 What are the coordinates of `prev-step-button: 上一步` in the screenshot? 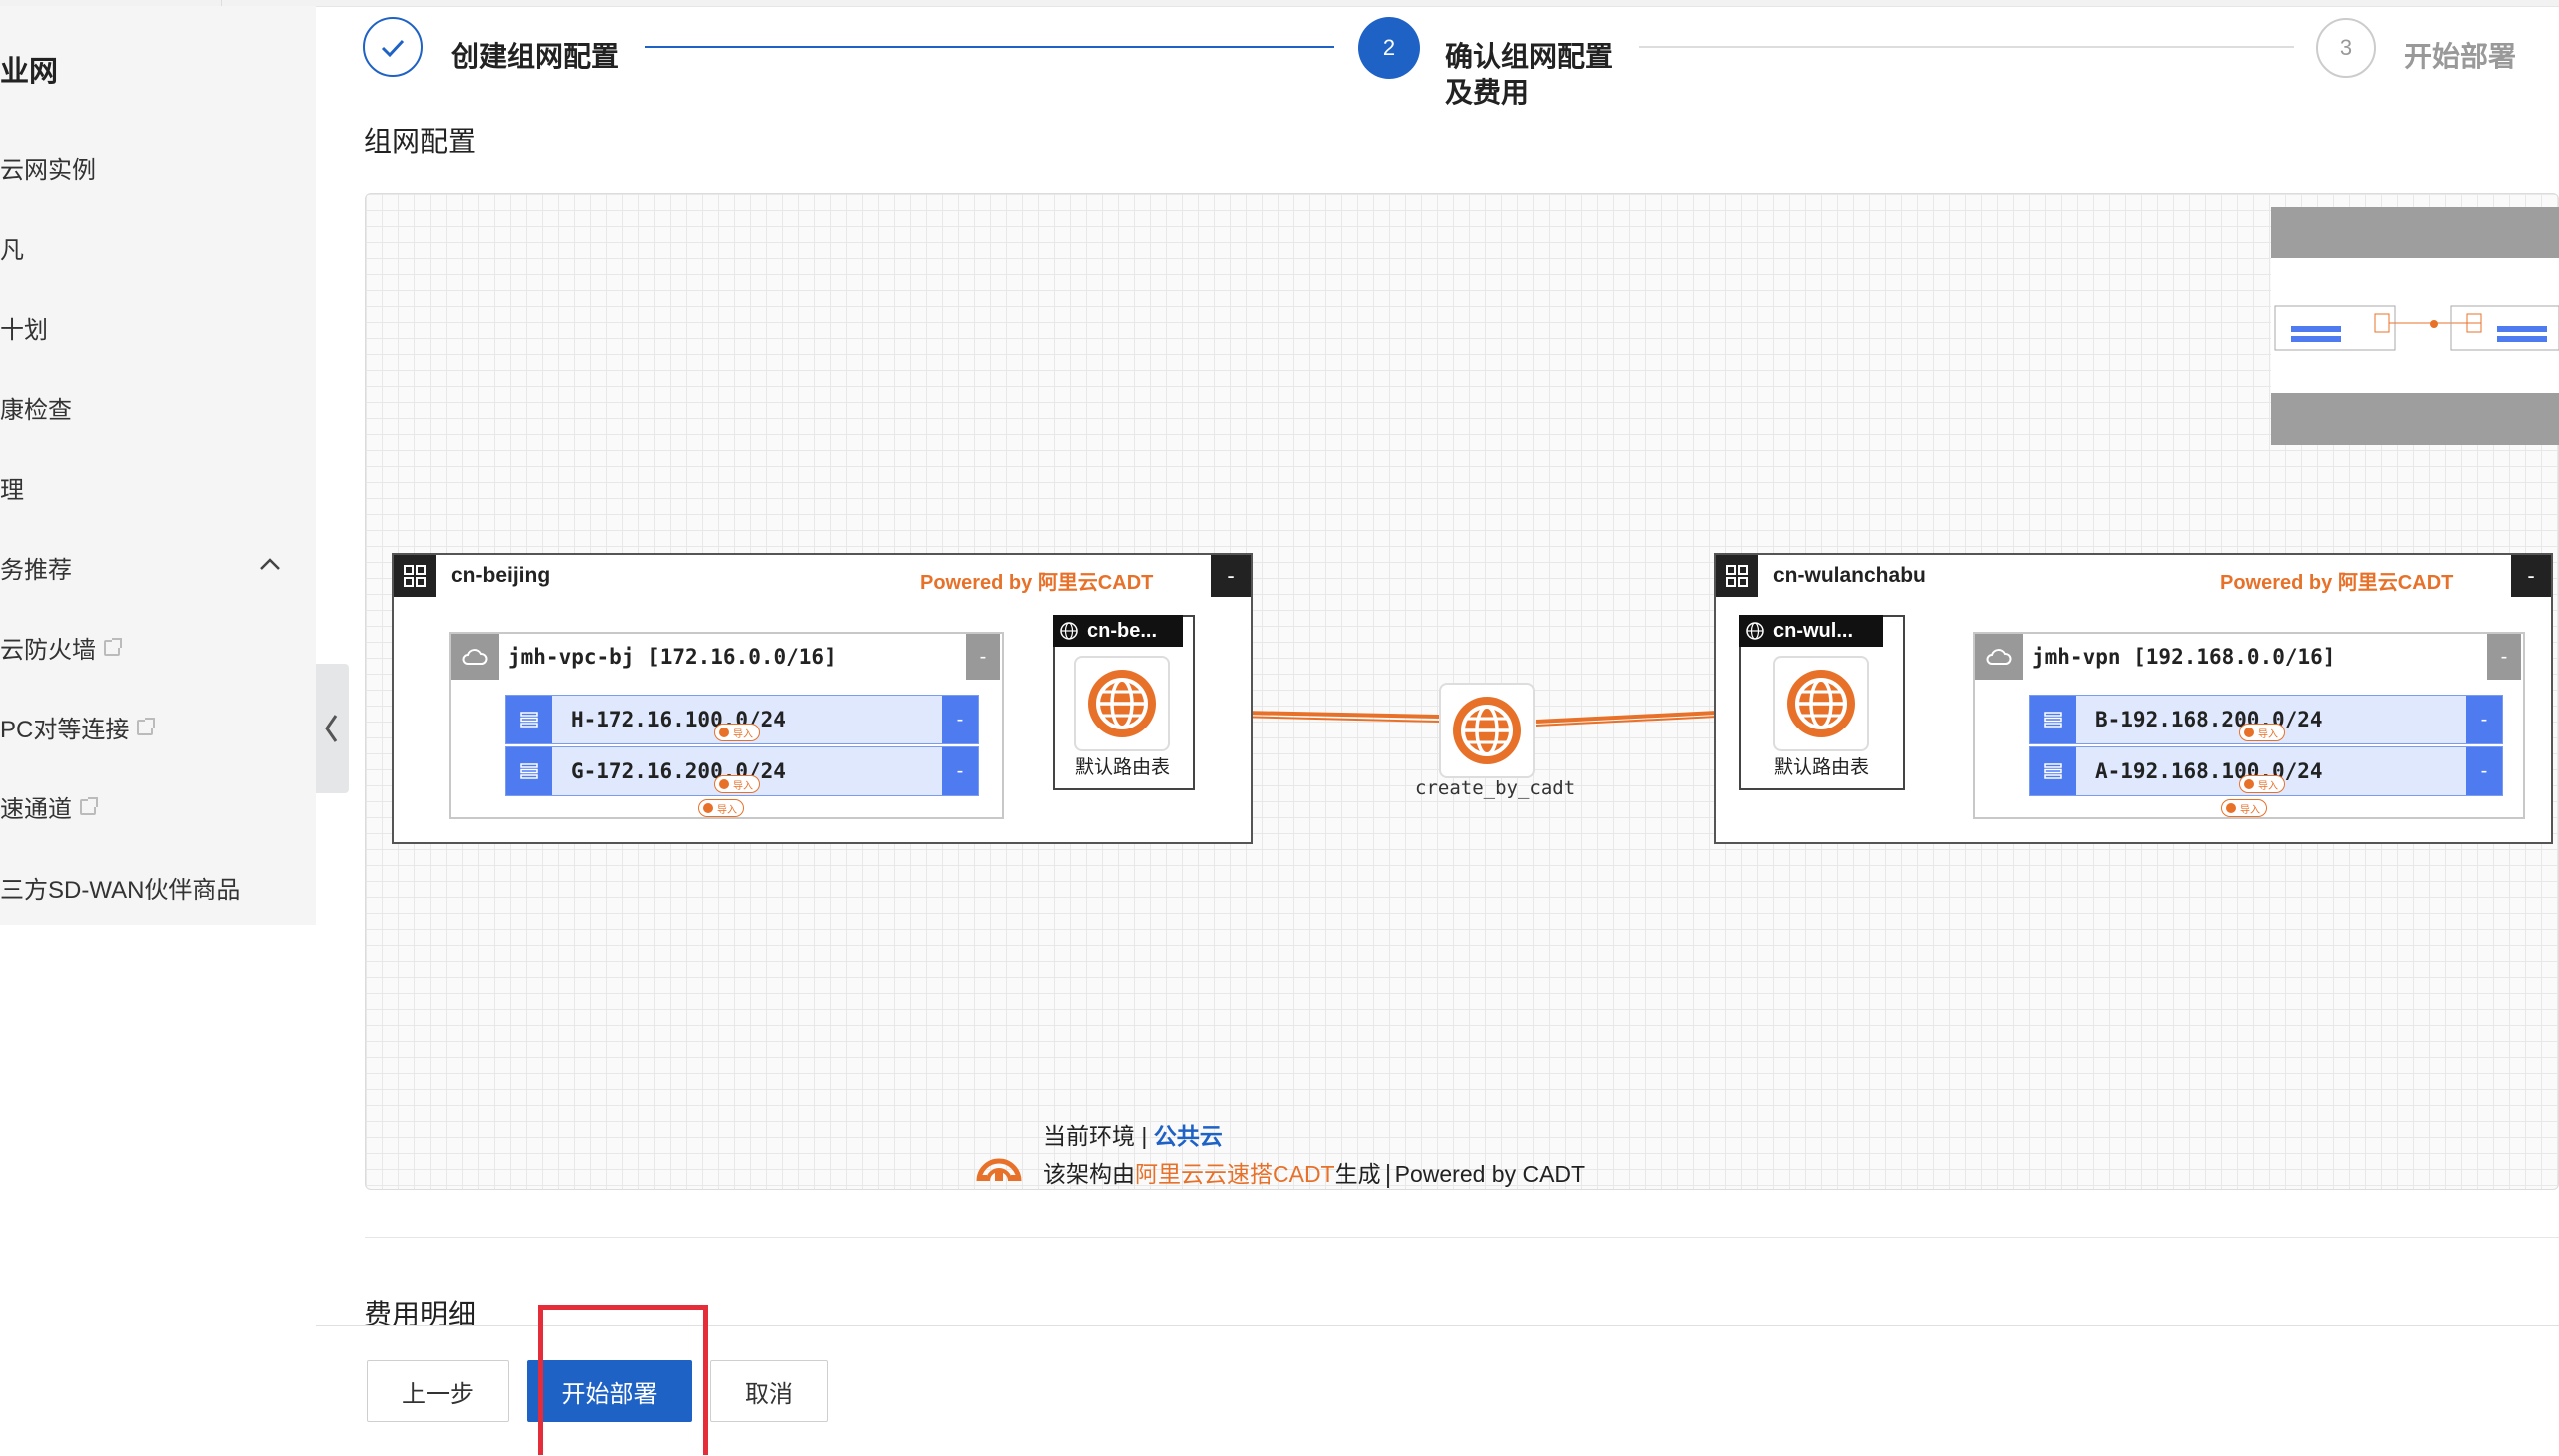 It's located at (438, 1391).